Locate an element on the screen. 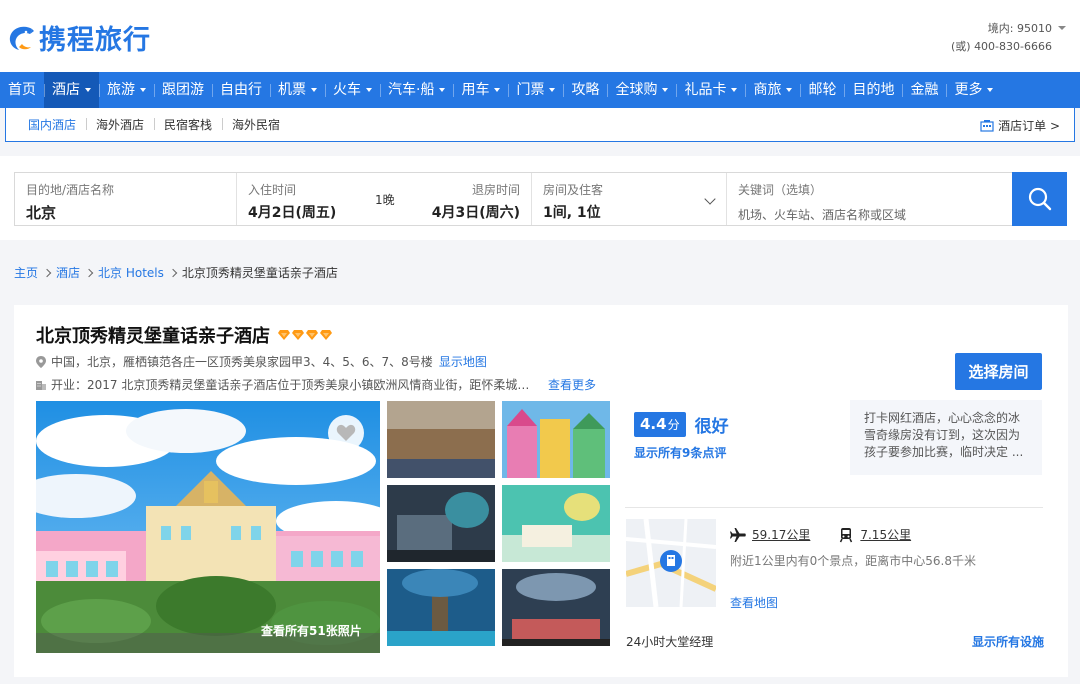 This screenshot has height=684, width=1080. kids-room-image is located at coordinates (556, 523).